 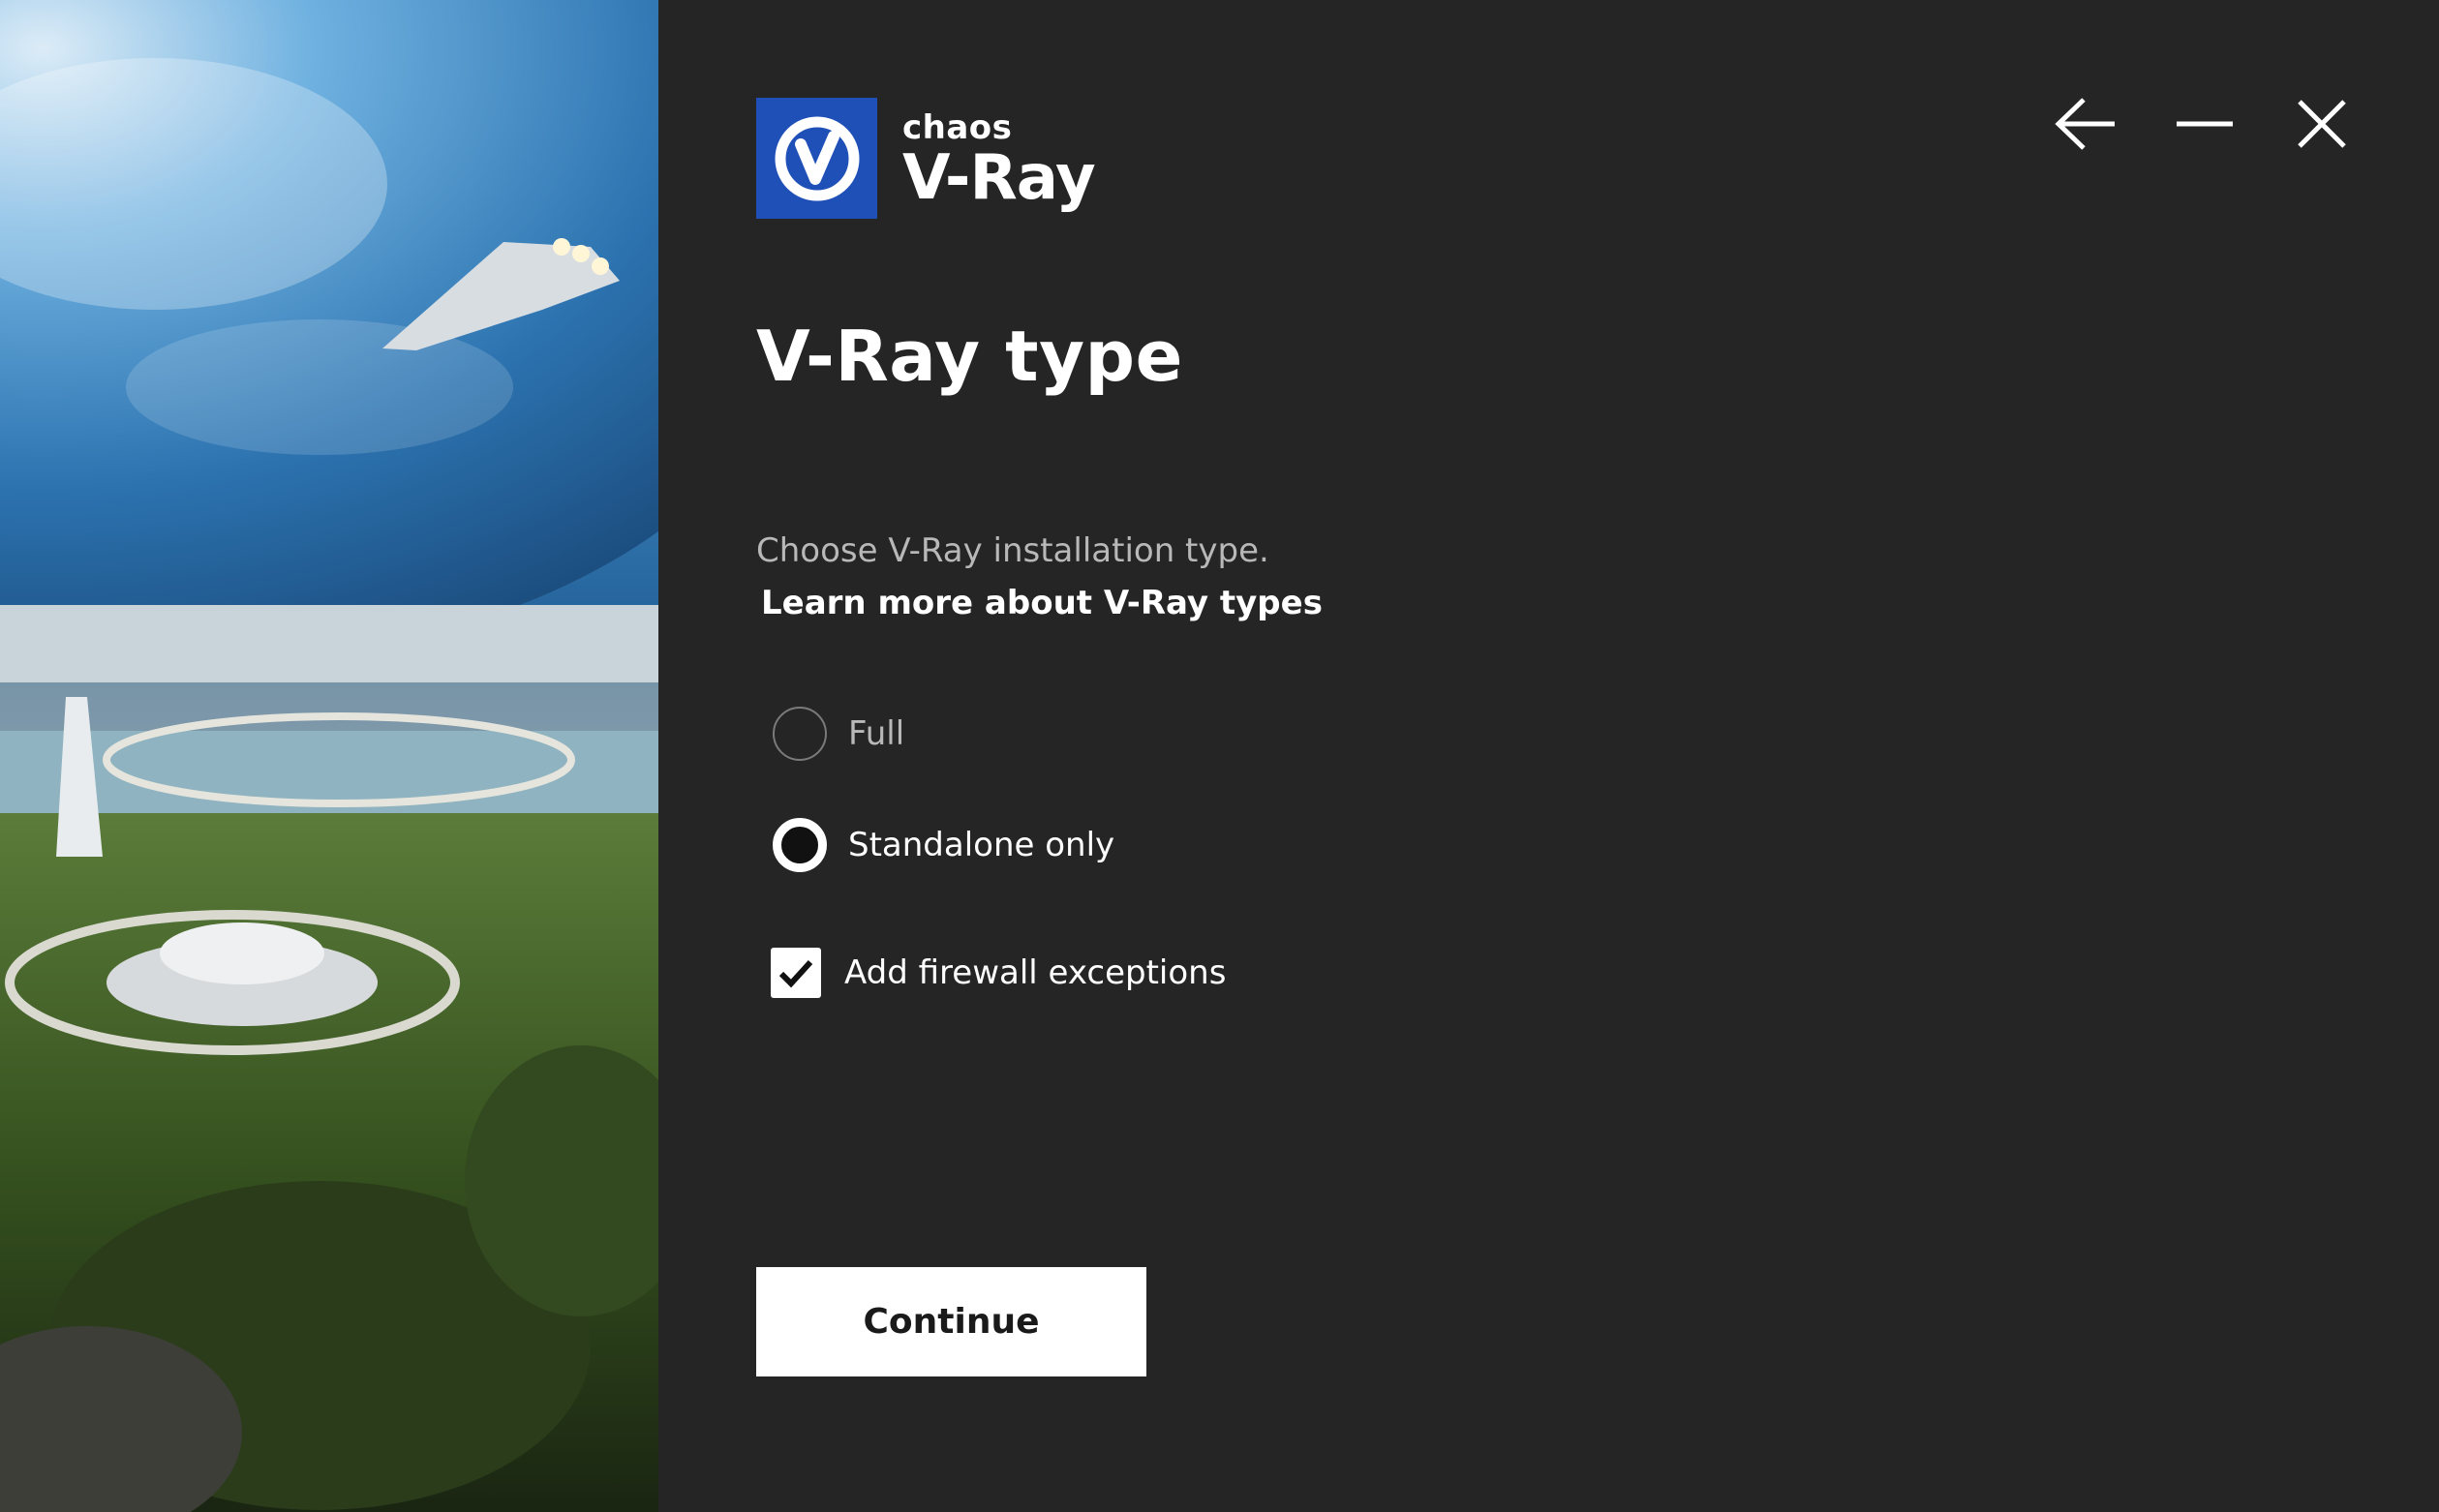 I want to click on continue-button: Continue, so click(x=951, y=1321).